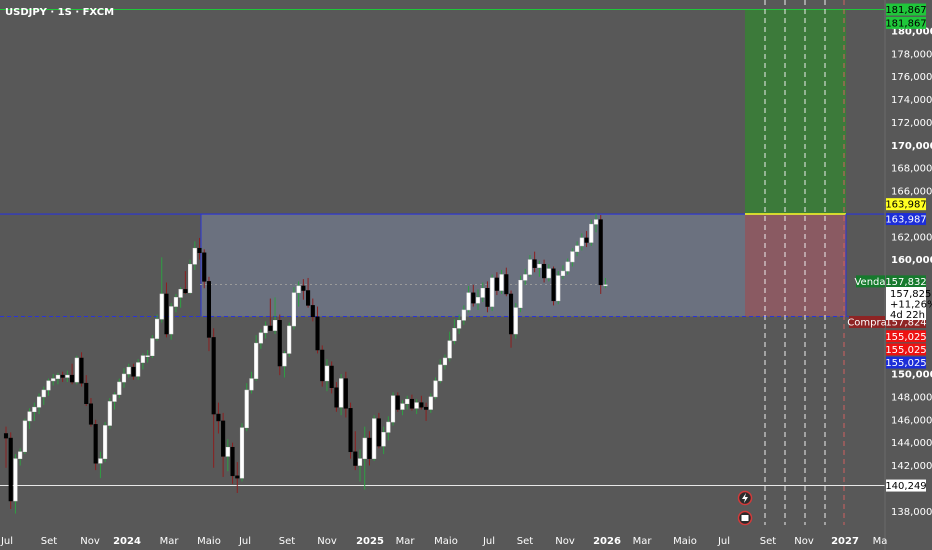 The height and width of the screenshot is (550, 932). What do you see at coordinates (327, 541) in the screenshot?
I see `x-tick-label: Nov` at bounding box center [327, 541].